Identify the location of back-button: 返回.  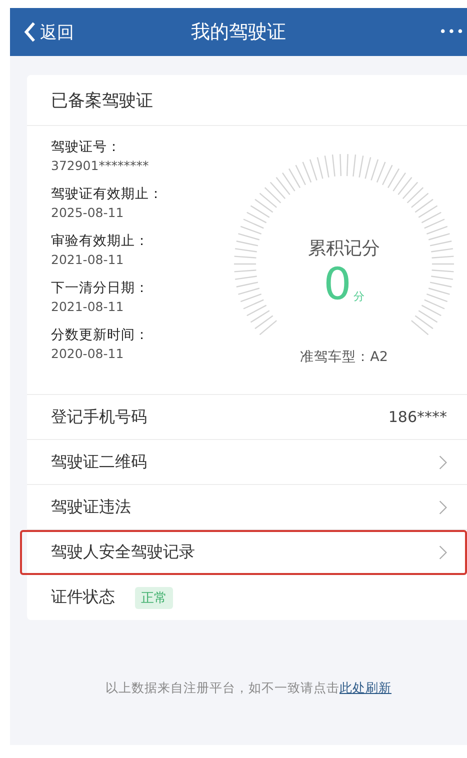
(49, 32).